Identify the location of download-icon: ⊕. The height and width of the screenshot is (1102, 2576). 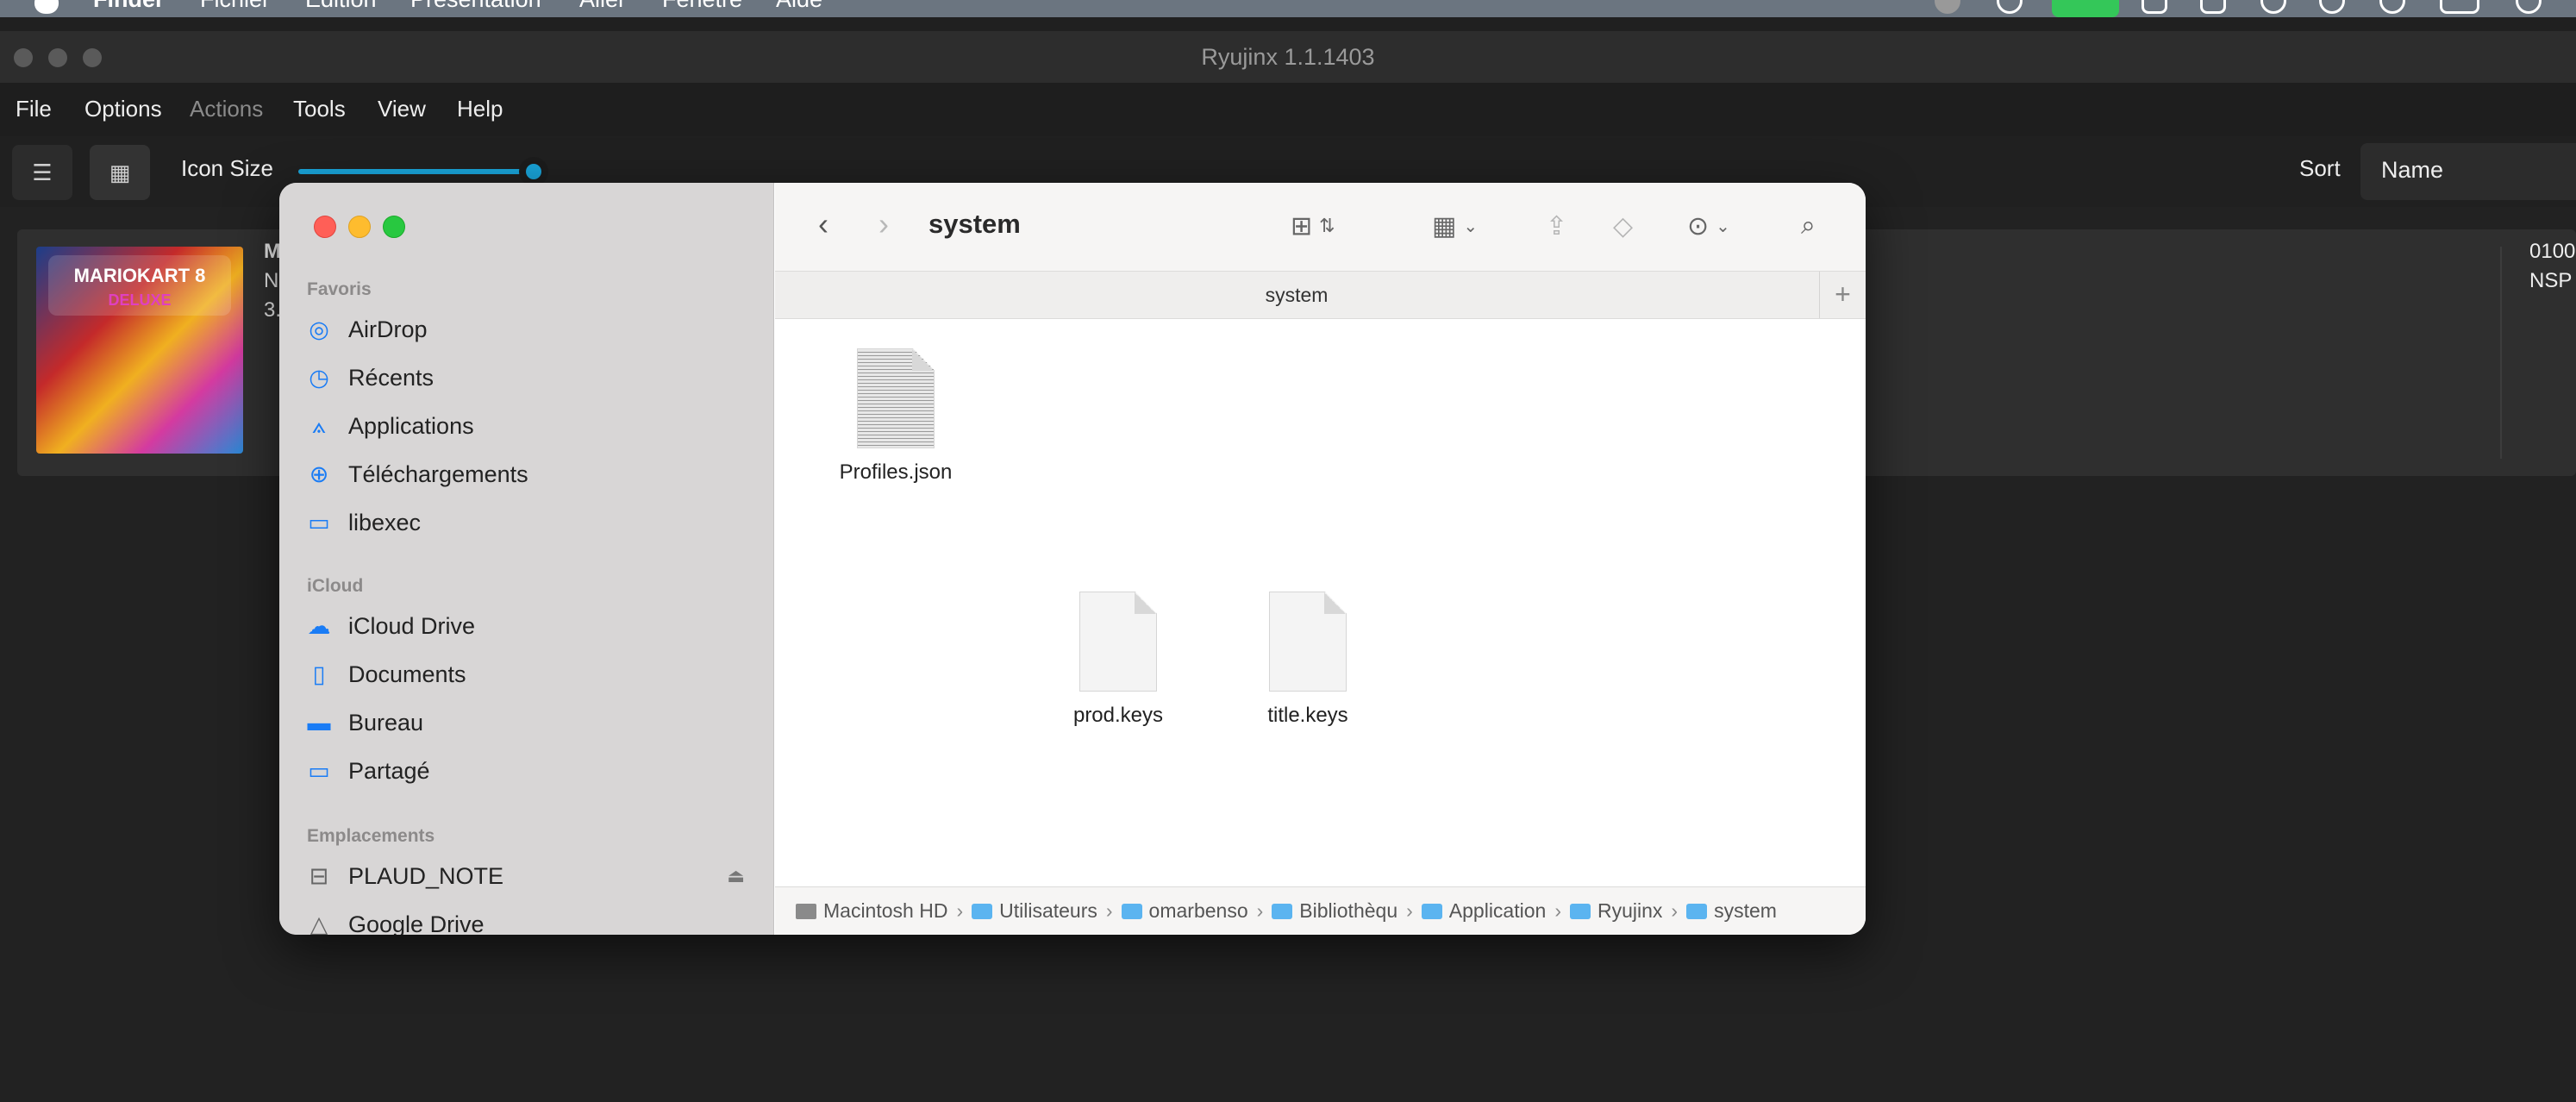
(319, 473).